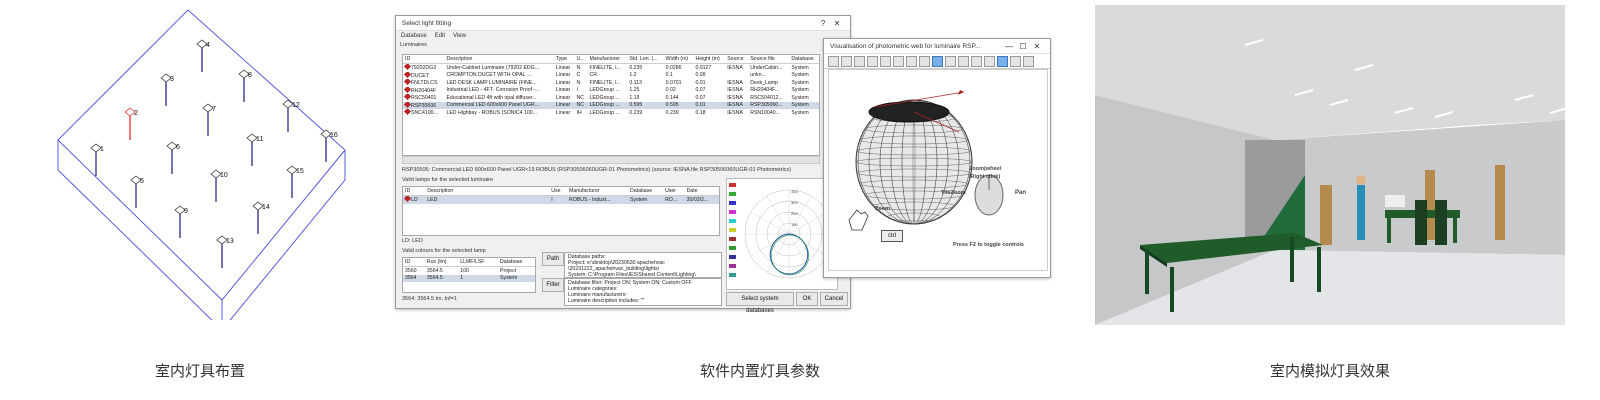  I want to click on menu-view: View, so click(459, 36).